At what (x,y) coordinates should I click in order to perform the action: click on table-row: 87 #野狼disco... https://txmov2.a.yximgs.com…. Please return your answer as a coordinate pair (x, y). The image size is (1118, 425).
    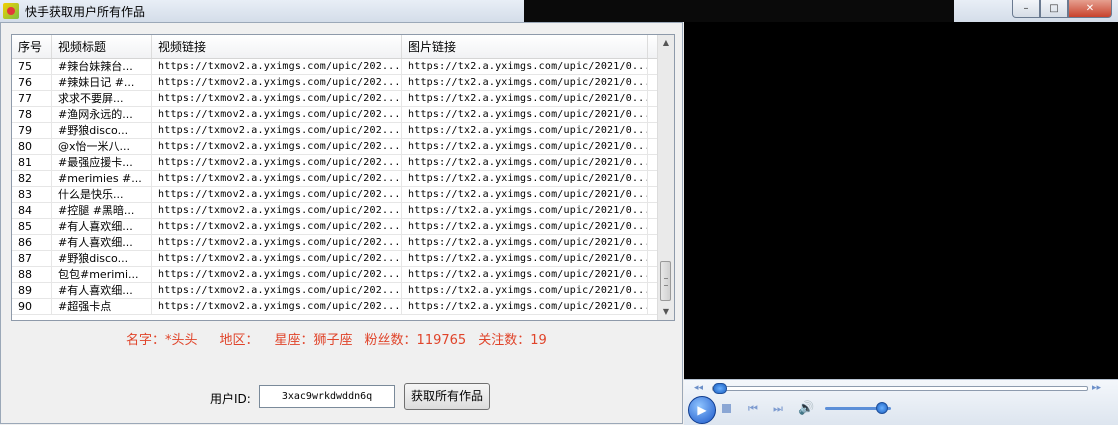
    Looking at the image, I should click on (336, 259).